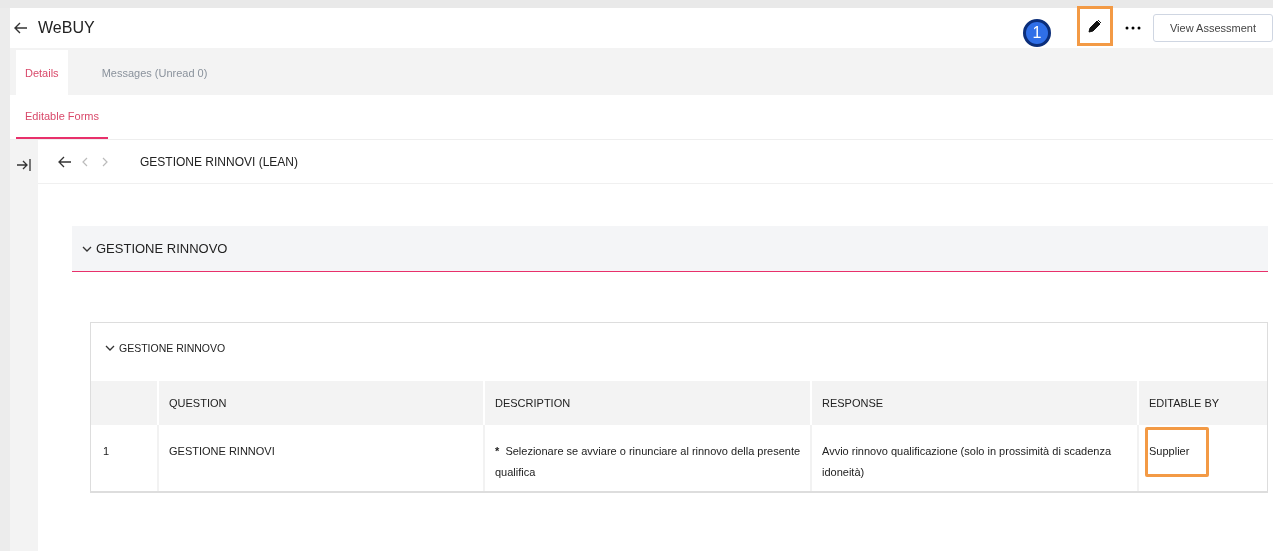 This screenshot has height=551, width=1273. What do you see at coordinates (320, 403) in the screenshot?
I see `column-header: QUESTION` at bounding box center [320, 403].